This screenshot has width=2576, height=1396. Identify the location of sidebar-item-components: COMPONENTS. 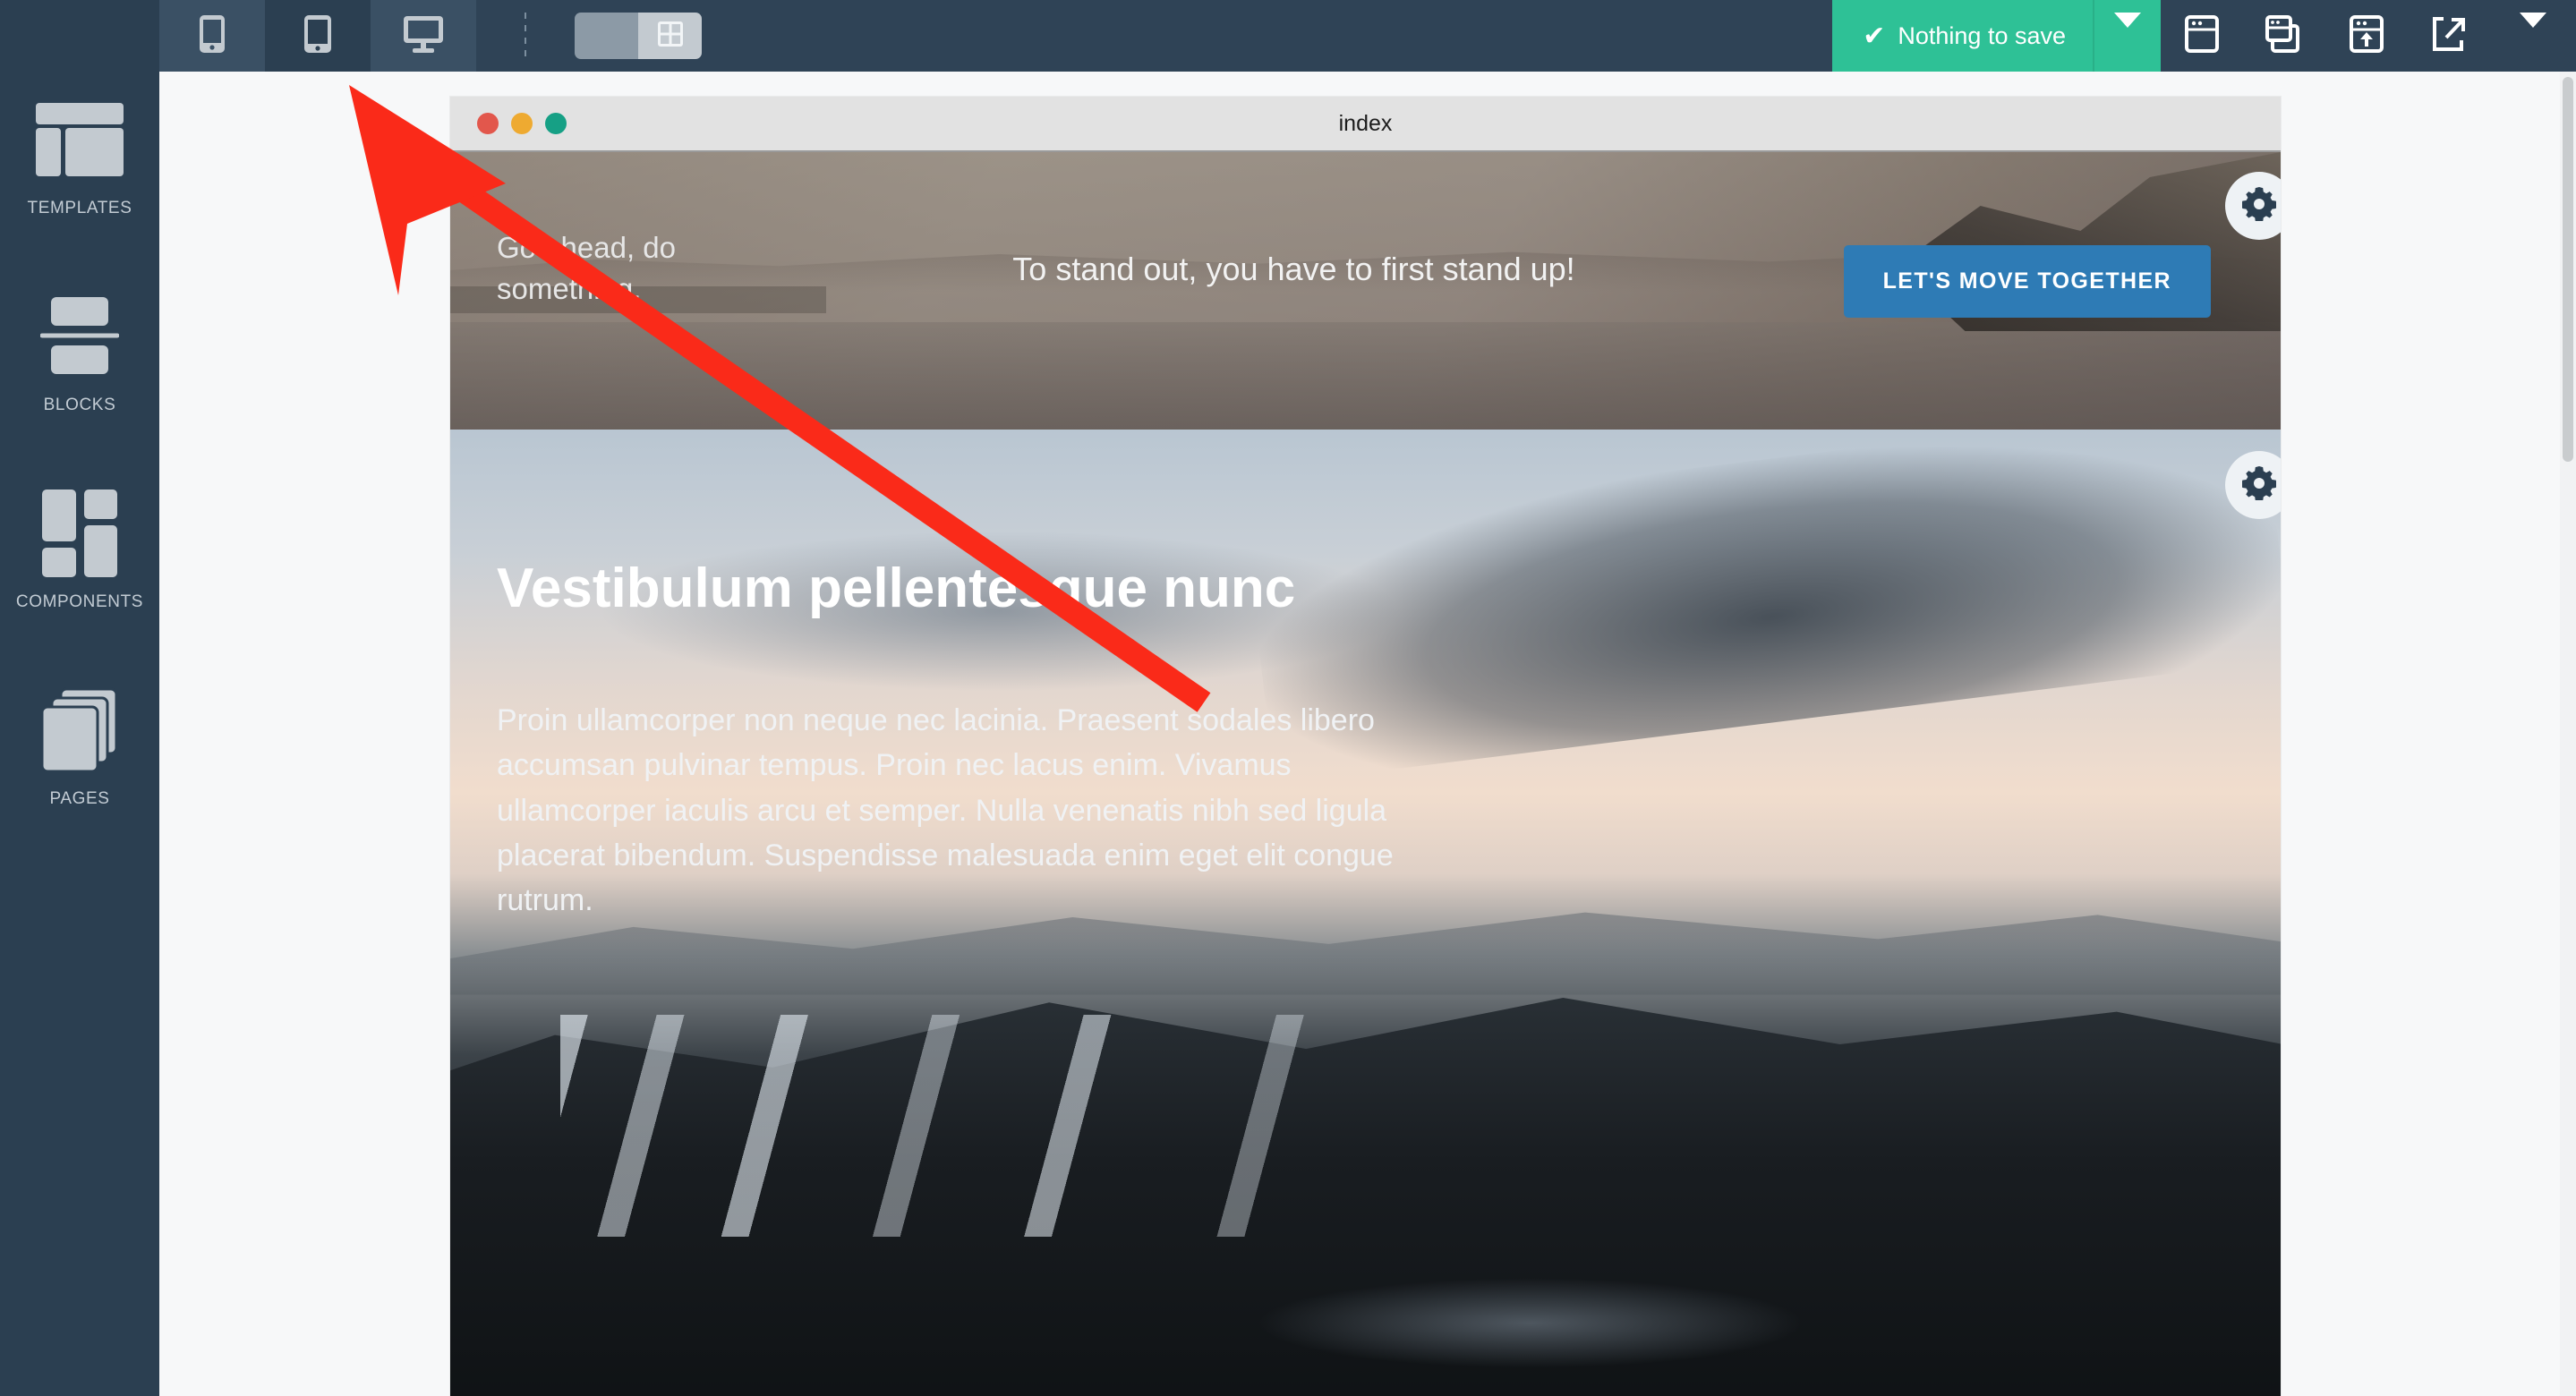
(79, 563).